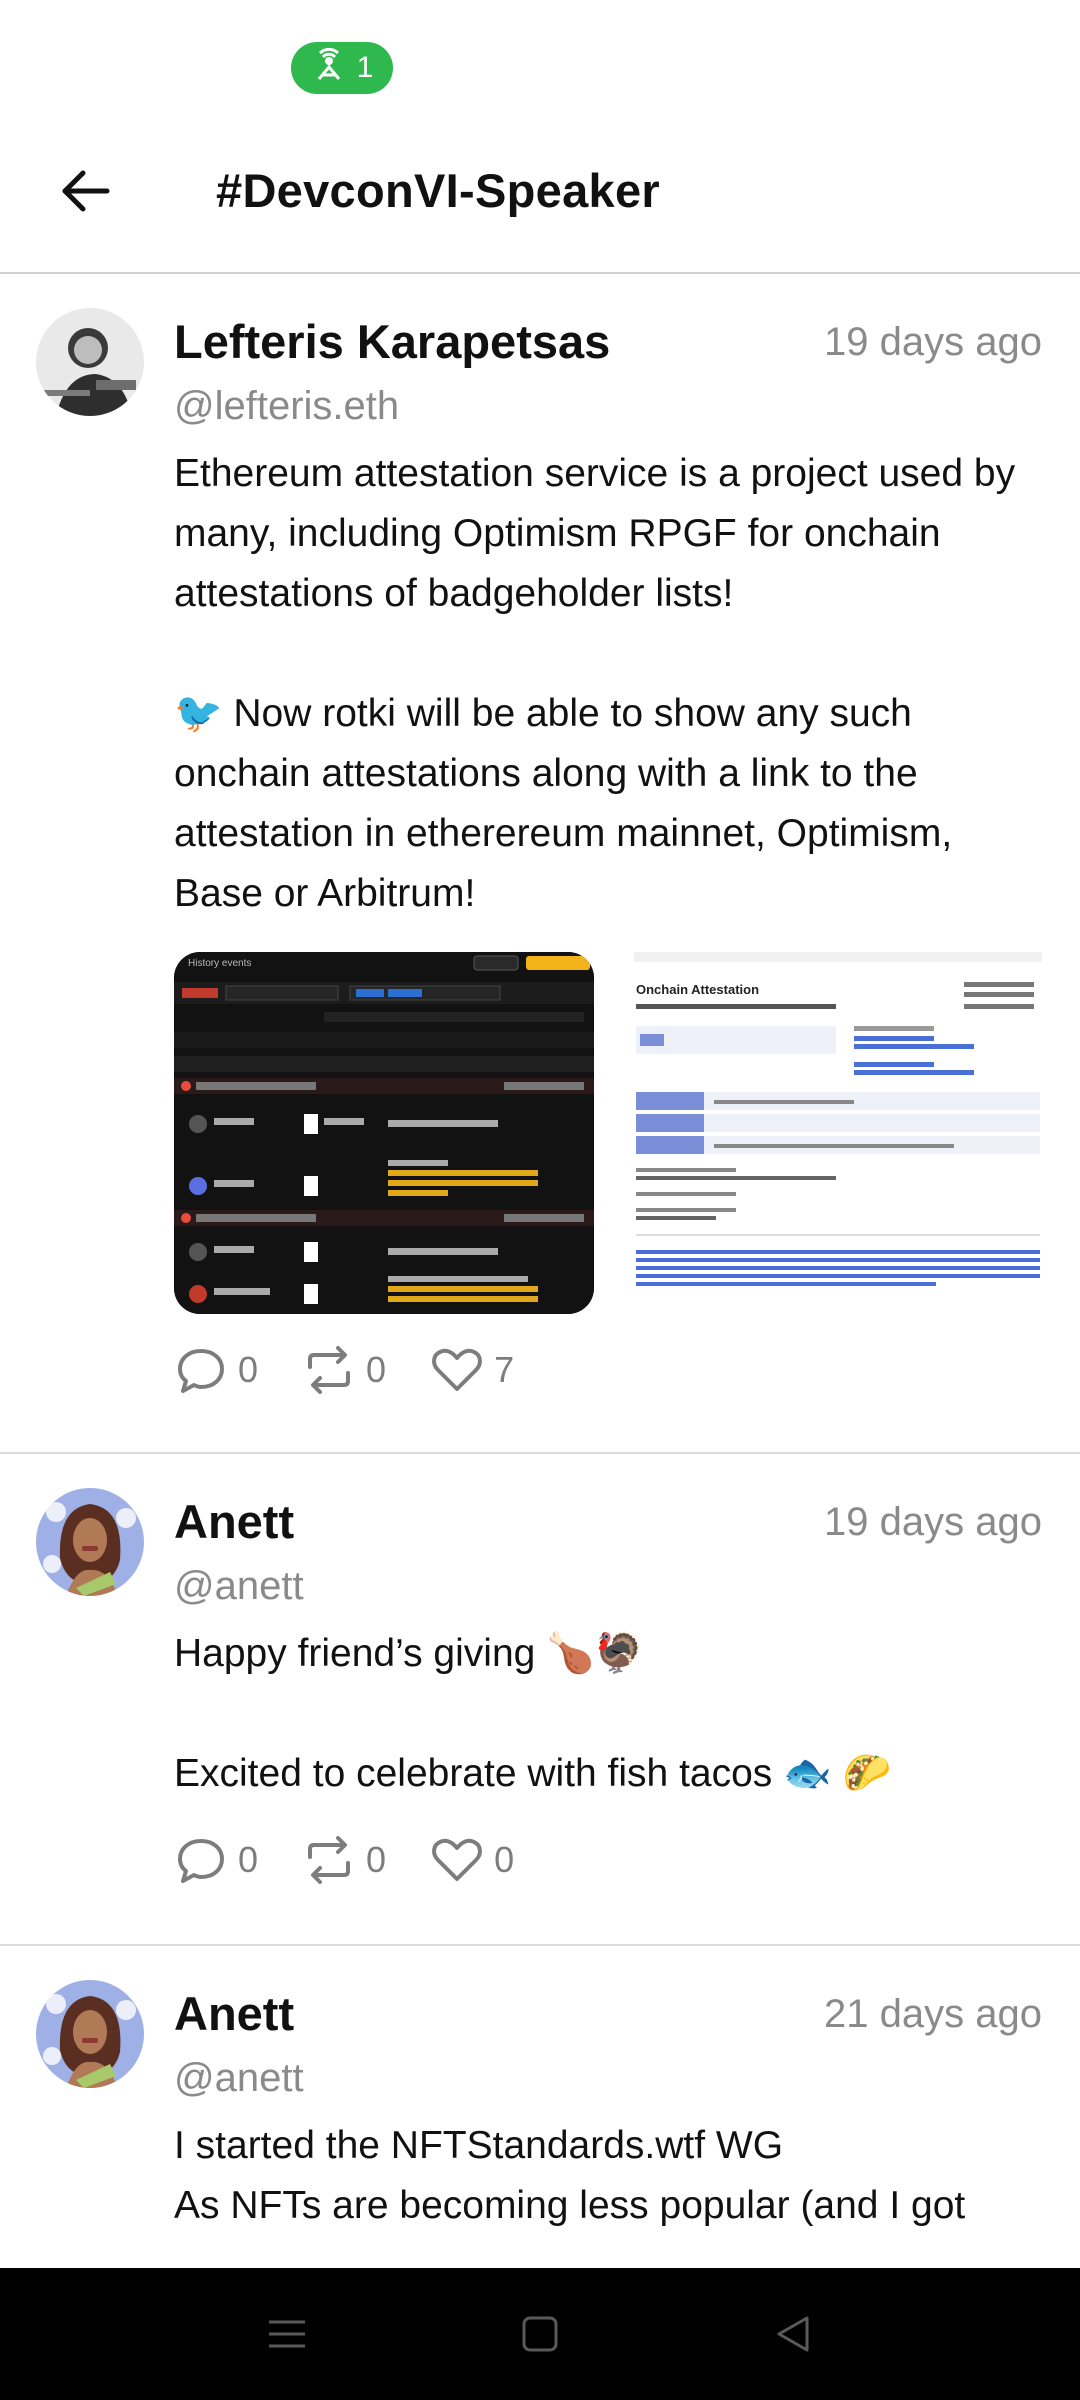 This screenshot has width=1080, height=2400. I want to click on like-count: 7, so click(504, 1369).